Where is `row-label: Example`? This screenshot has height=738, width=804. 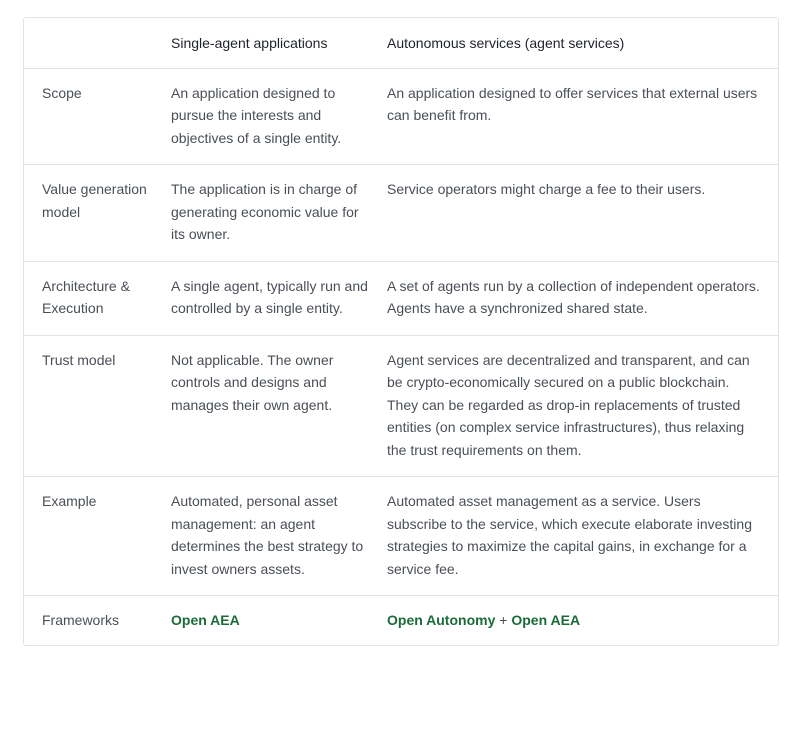
row-label: Example is located at coordinates (89, 536).